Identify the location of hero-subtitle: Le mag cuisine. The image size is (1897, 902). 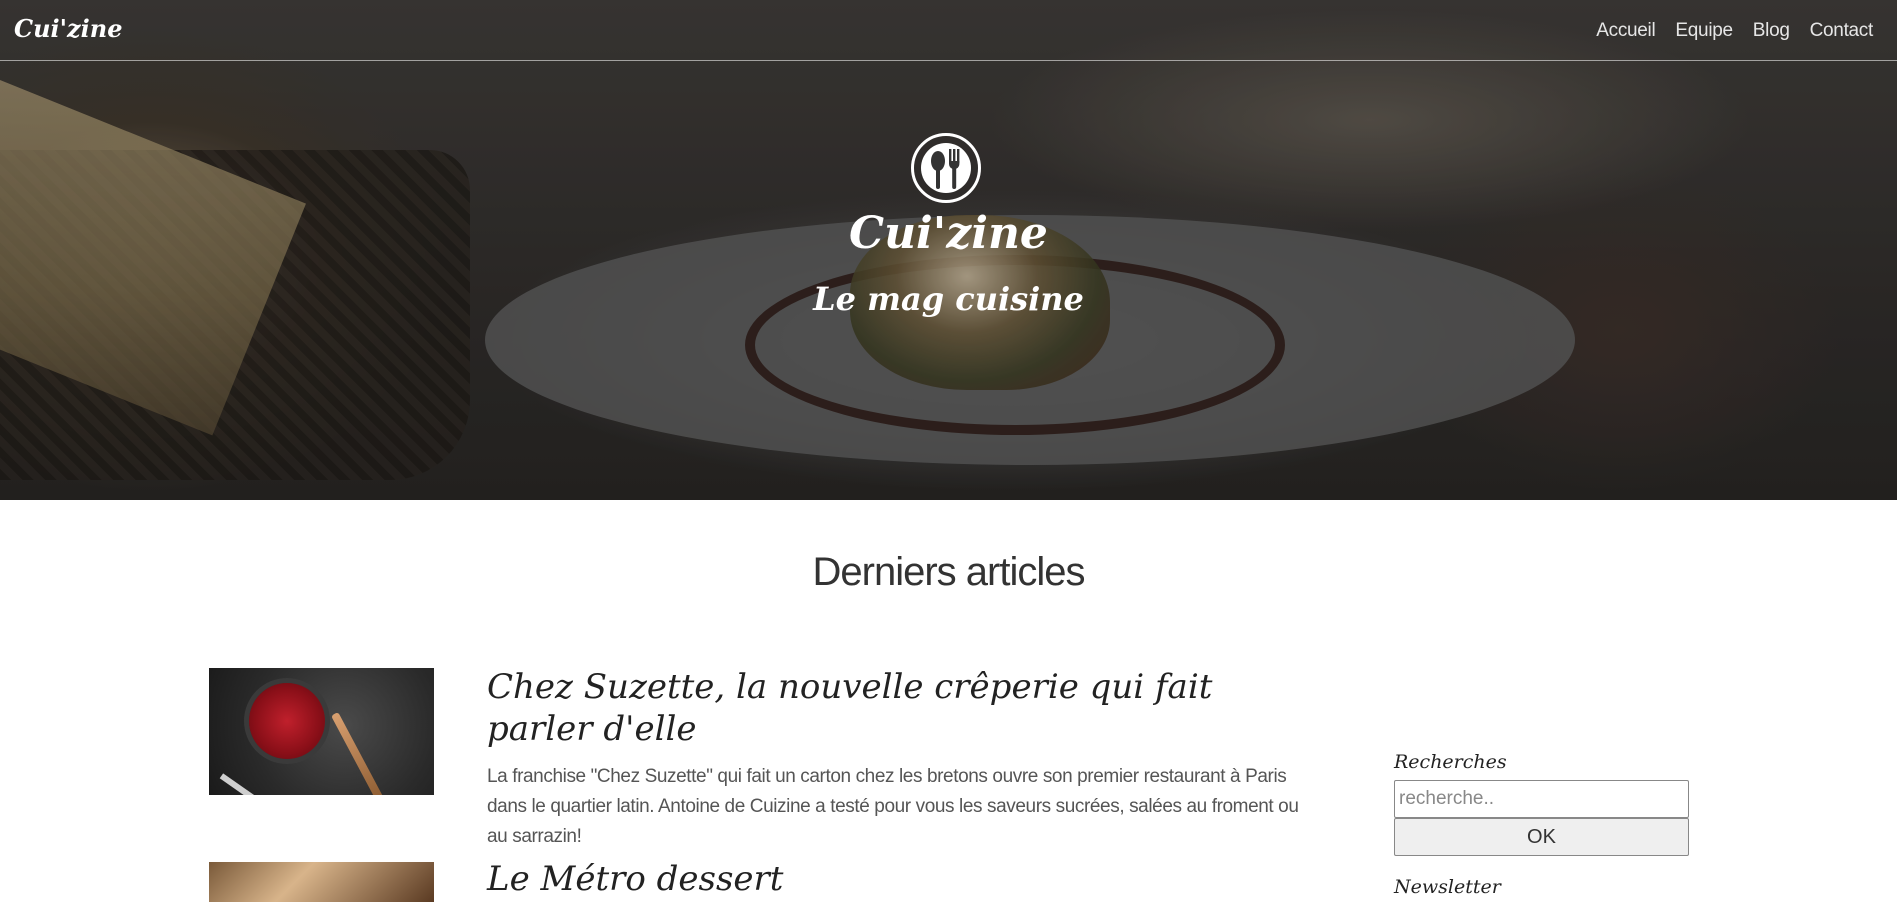
(948, 299).